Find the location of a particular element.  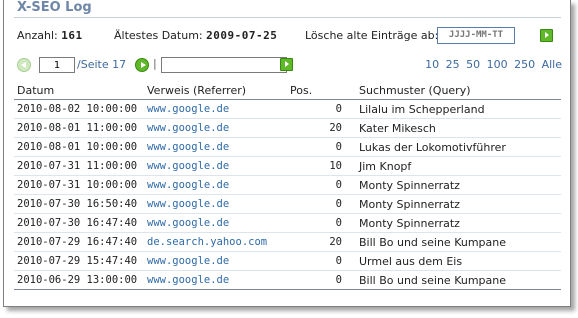

count-value: 161 is located at coordinates (72, 35).